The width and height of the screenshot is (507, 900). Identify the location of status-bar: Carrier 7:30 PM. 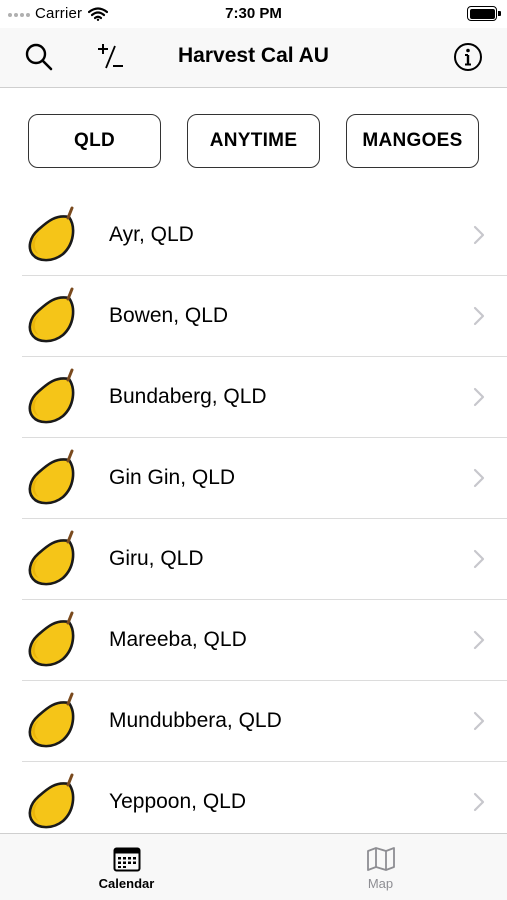
(253, 14).